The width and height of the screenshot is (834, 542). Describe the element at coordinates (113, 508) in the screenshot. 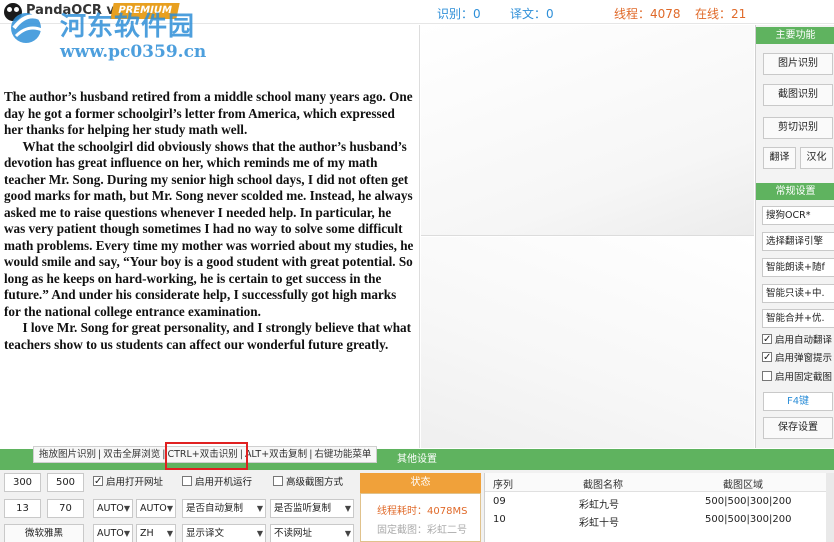

I see `auto-select-1: AUTO ▼` at that location.